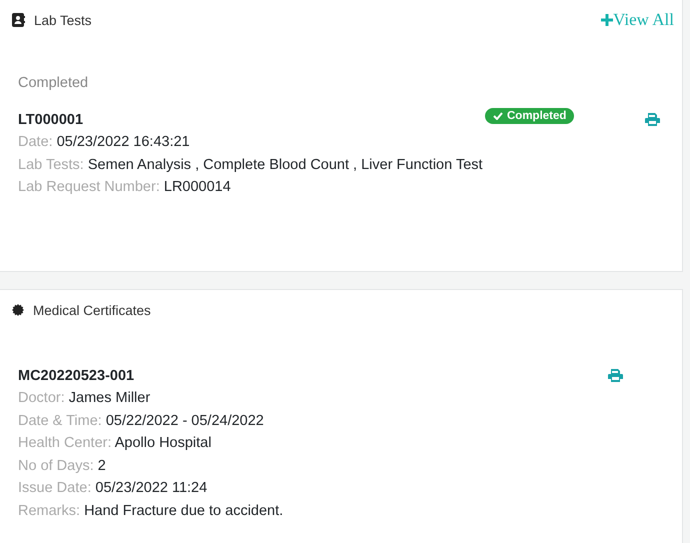  What do you see at coordinates (109, 398) in the screenshot?
I see `field-value: James Miller` at bounding box center [109, 398].